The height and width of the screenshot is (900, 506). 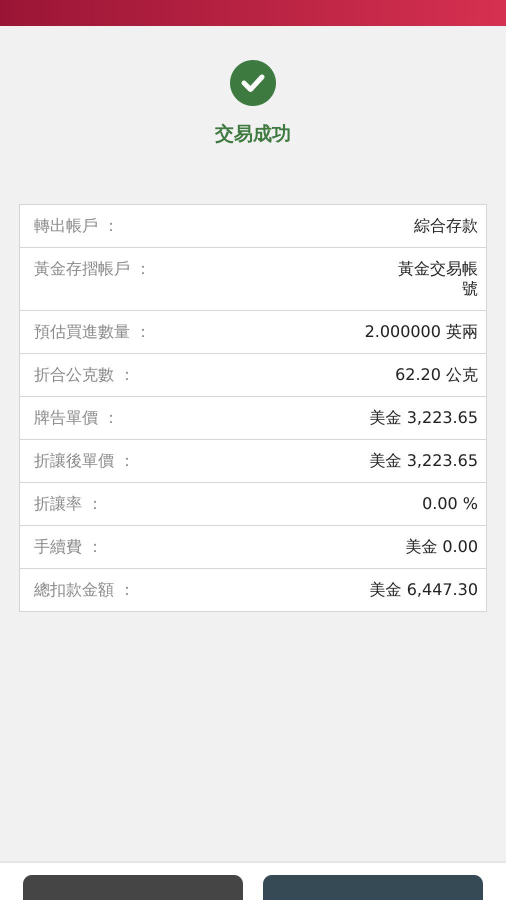 I want to click on field-value: 62.20 公克, so click(x=436, y=375).